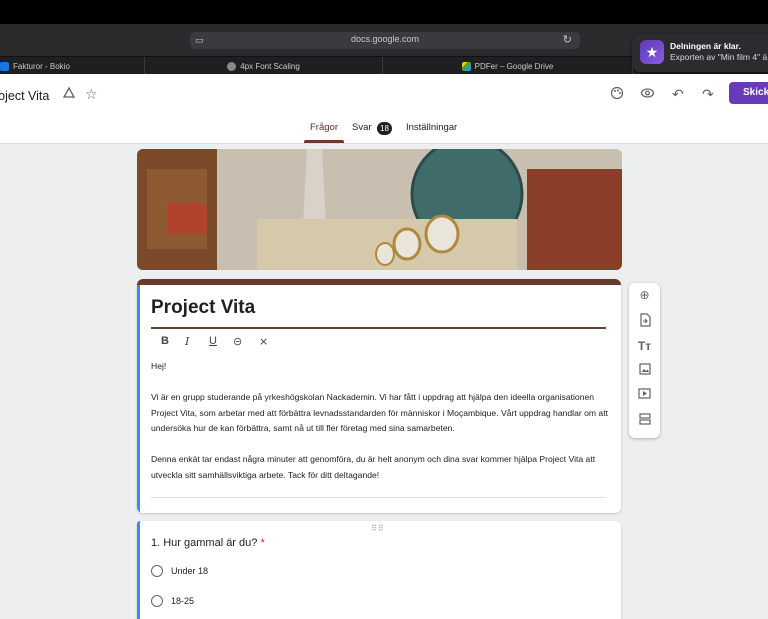 The height and width of the screenshot is (619, 768). I want to click on notification-body: Exporten av "Min film 4" ä, so click(719, 57).